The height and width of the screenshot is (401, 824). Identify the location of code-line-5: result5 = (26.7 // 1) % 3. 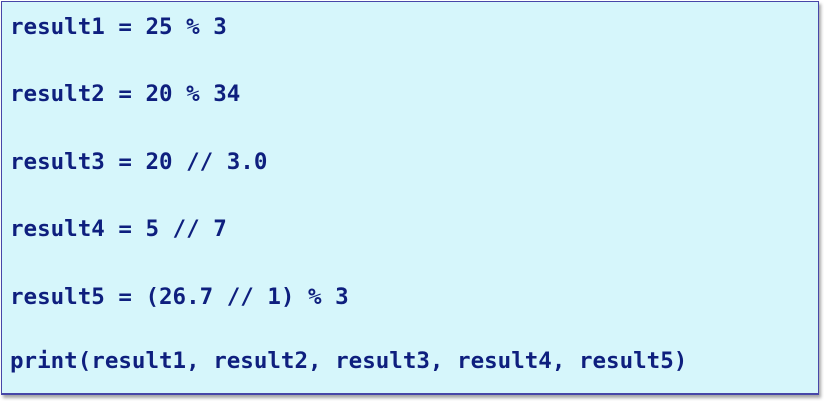
(179, 297).